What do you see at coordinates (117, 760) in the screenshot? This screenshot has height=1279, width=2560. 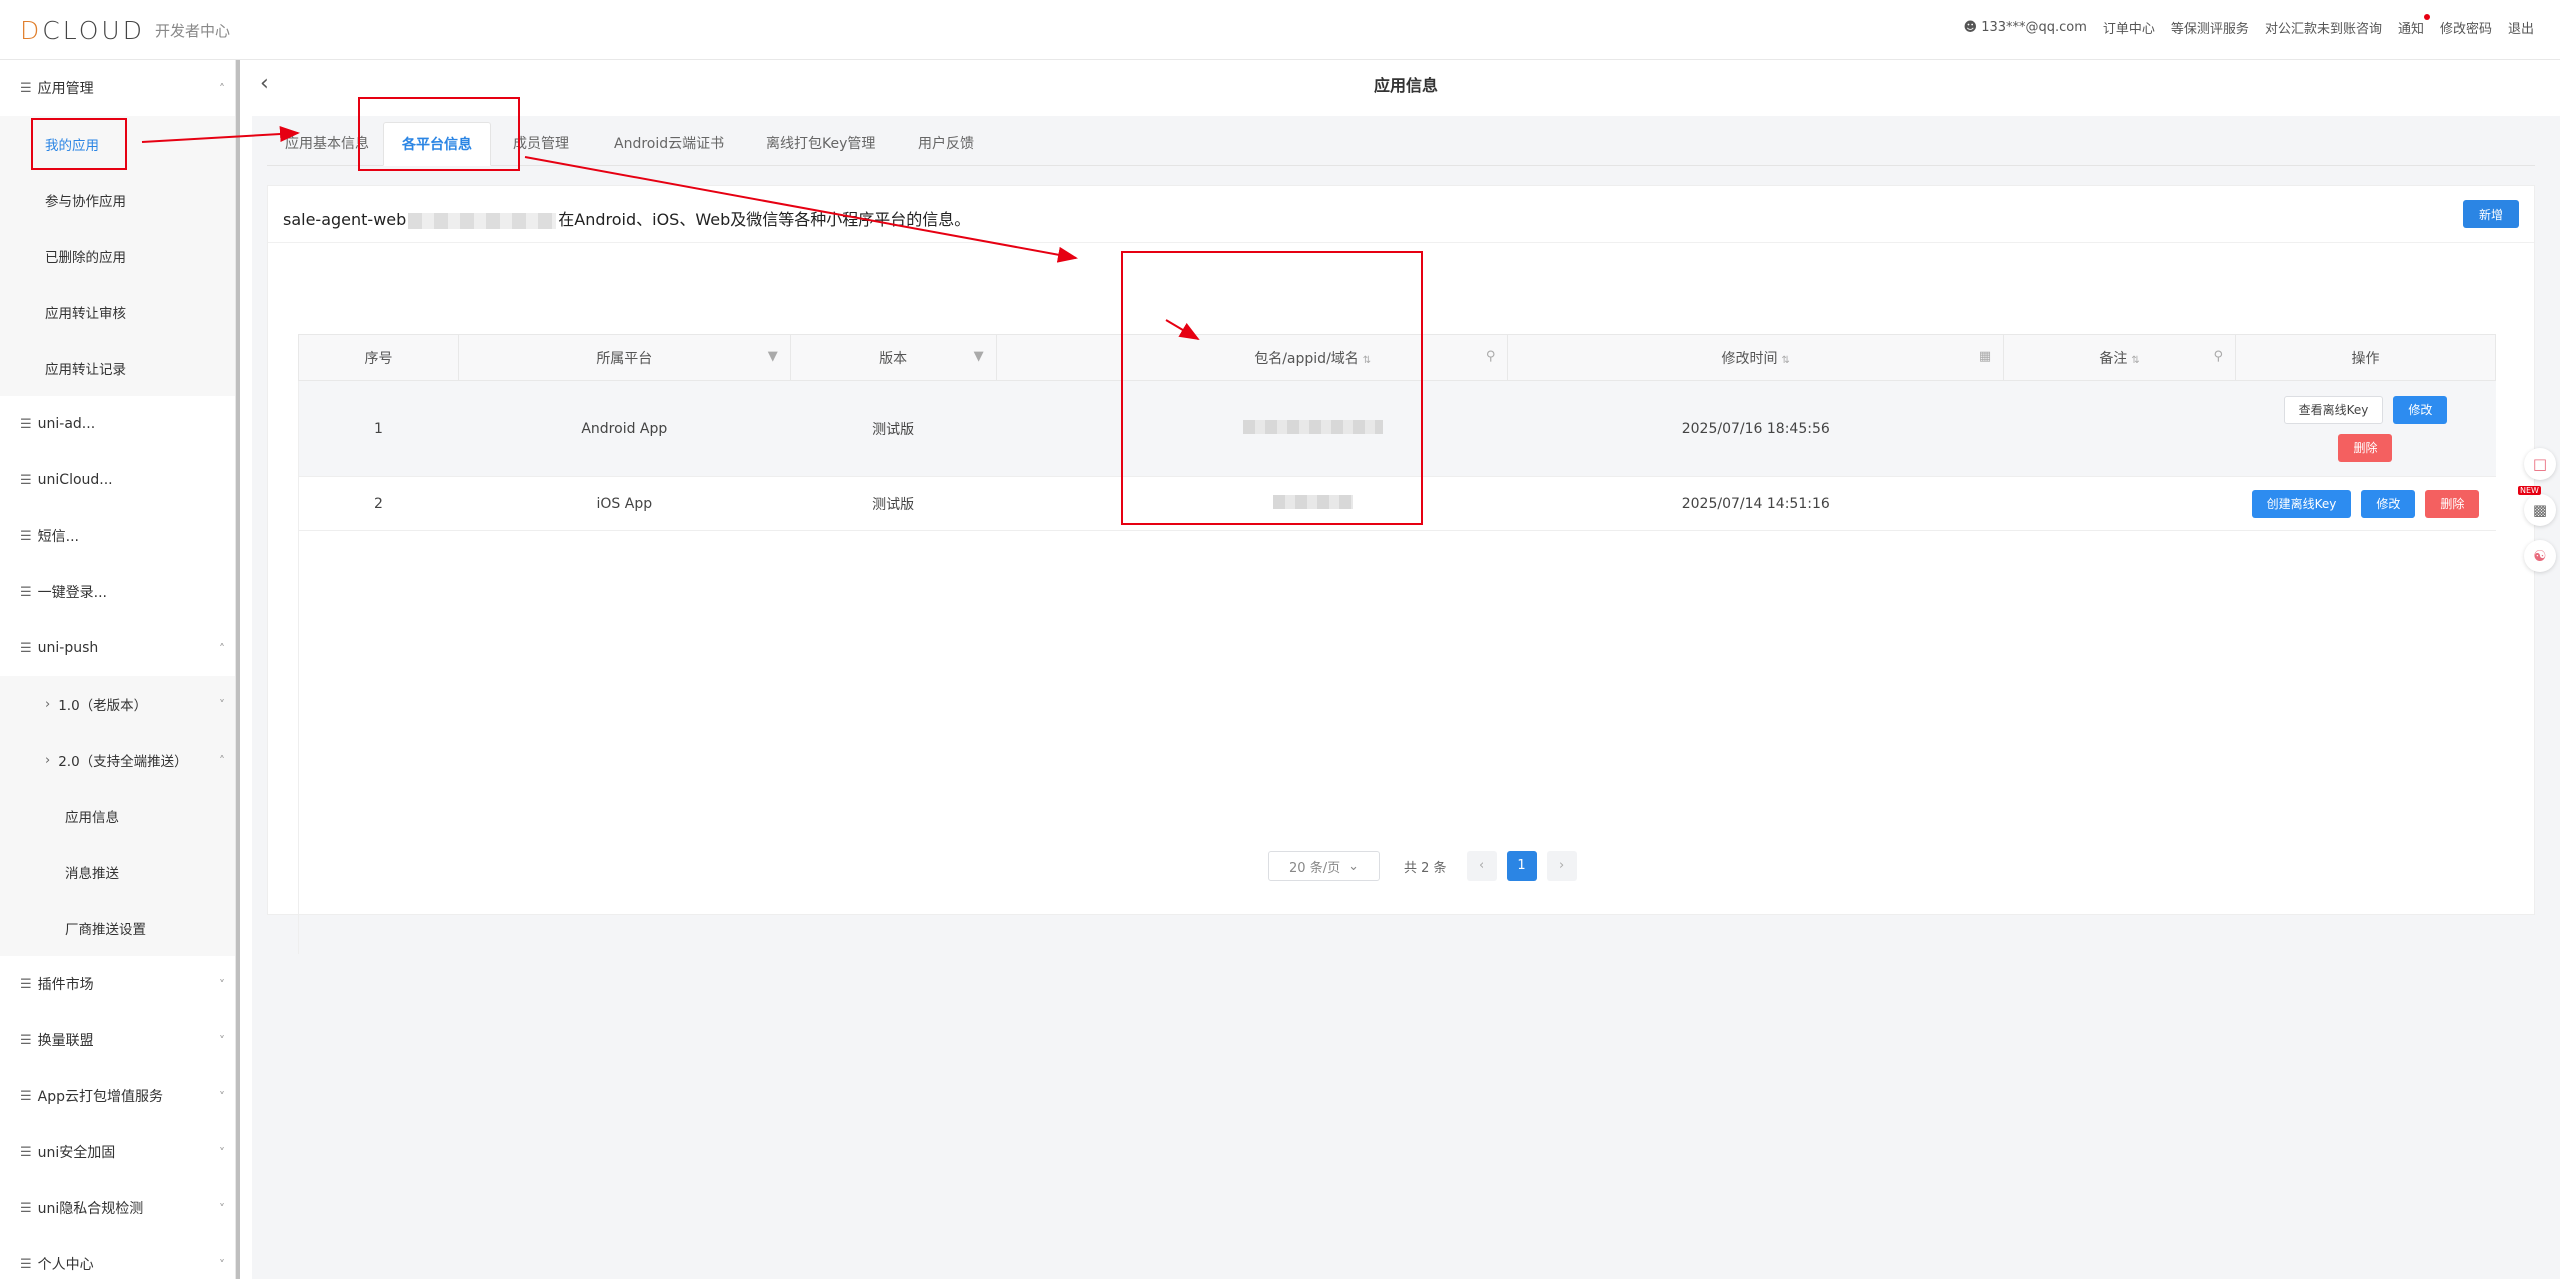 I see `sidebar-item-12: › 2.0（支持全端推送） ˄` at bounding box center [117, 760].